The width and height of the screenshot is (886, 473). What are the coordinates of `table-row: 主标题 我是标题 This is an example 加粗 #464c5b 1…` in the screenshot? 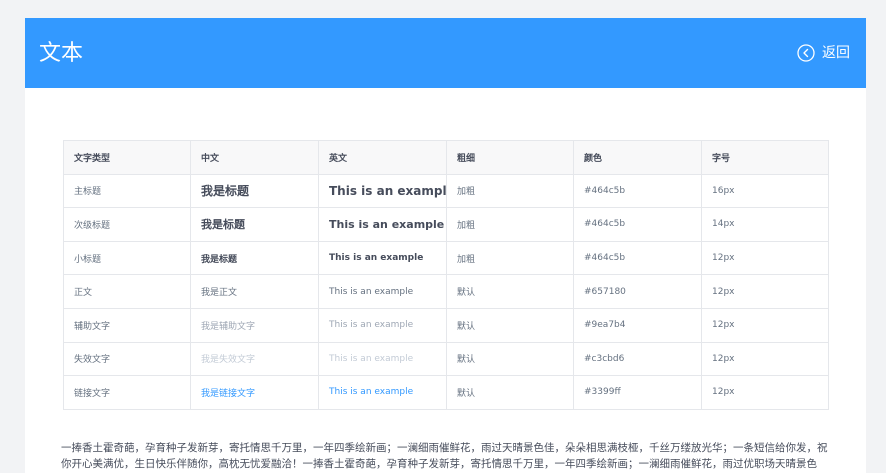 It's located at (446, 191).